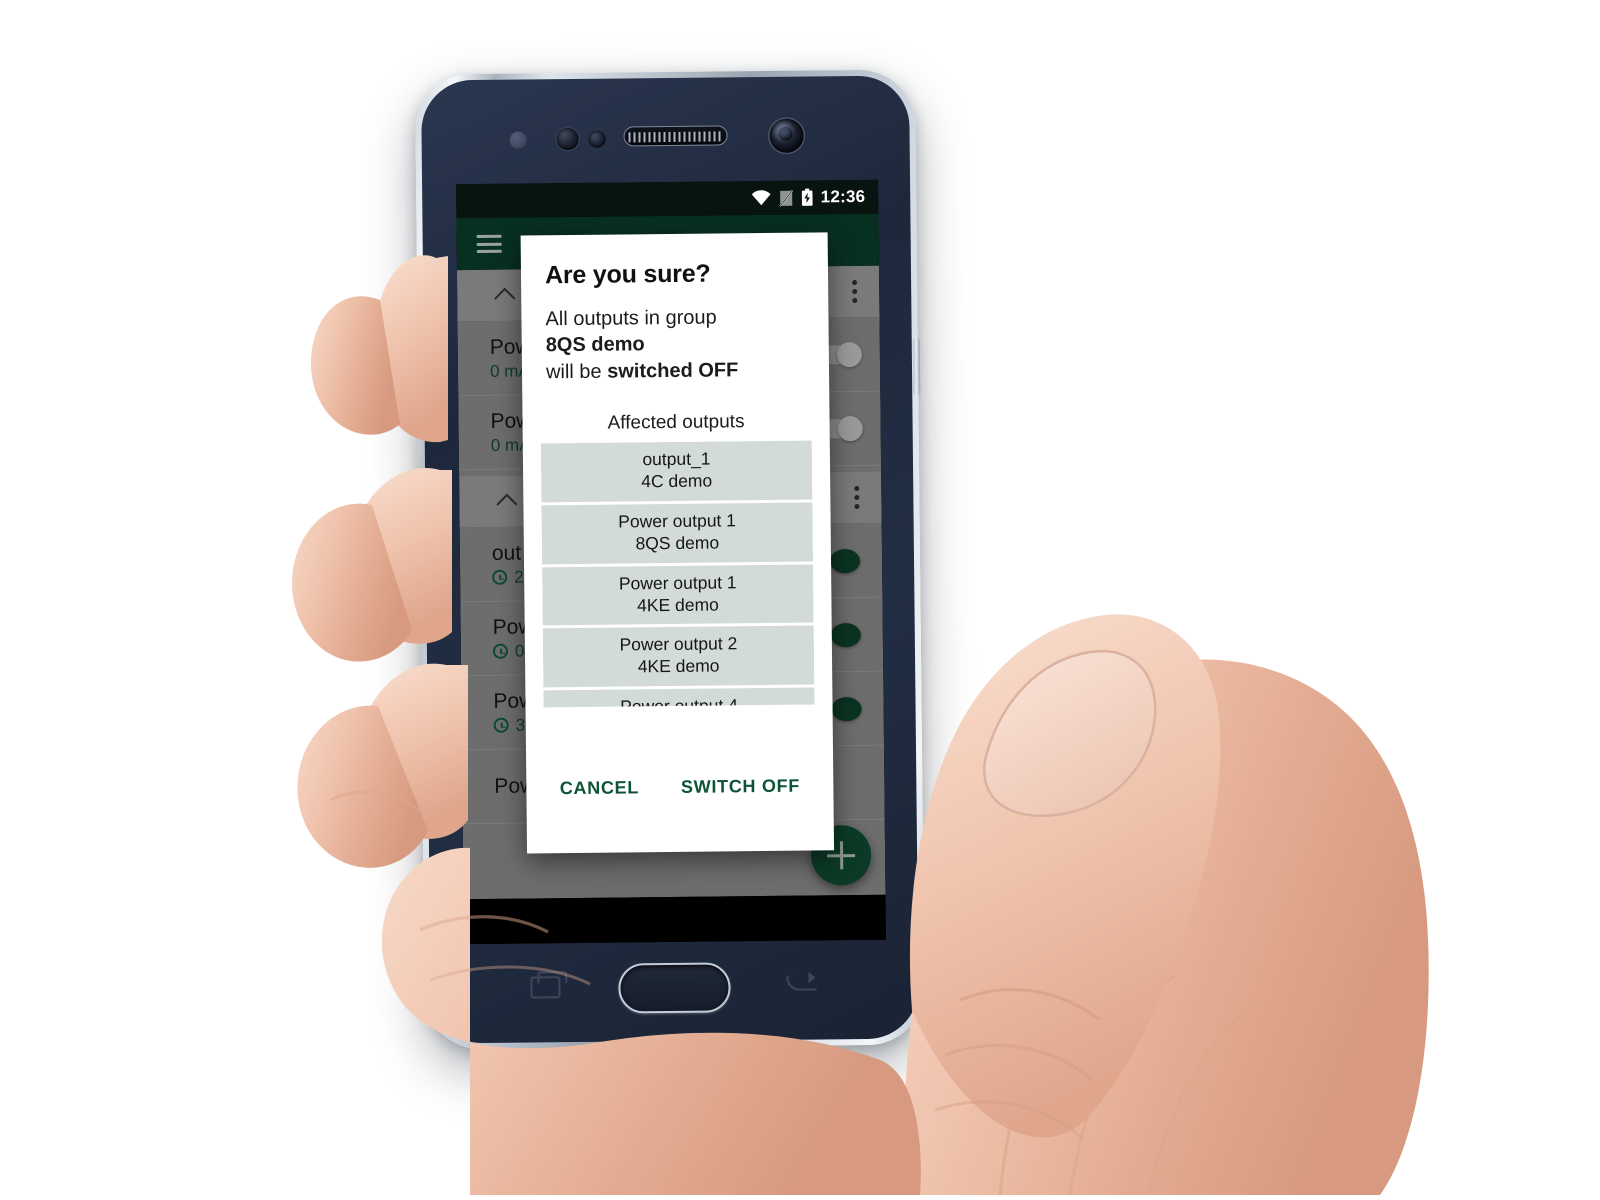  I want to click on iris-sensor-icon, so click(597, 139).